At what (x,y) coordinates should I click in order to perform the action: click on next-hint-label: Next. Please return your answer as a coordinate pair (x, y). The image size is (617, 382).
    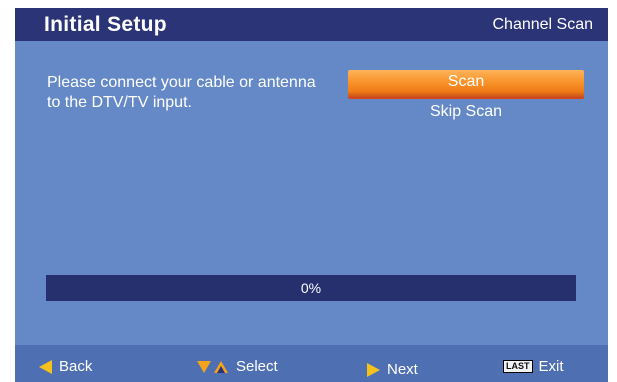
    Looking at the image, I should click on (402, 369).